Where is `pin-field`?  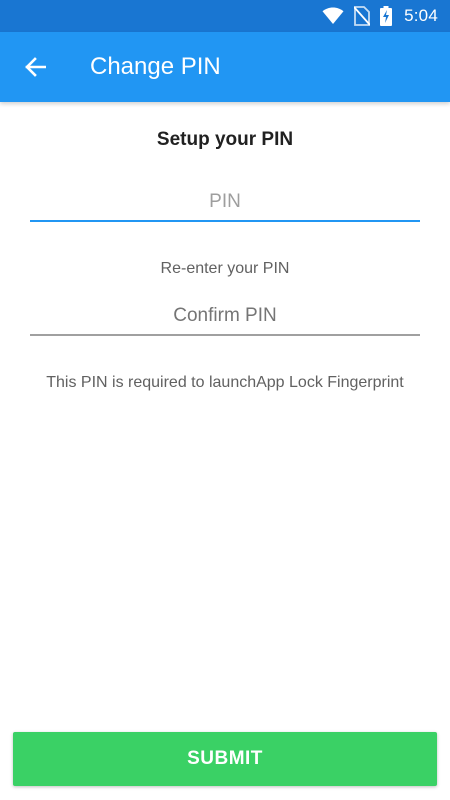
pin-field is located at coordinates (225, 202).